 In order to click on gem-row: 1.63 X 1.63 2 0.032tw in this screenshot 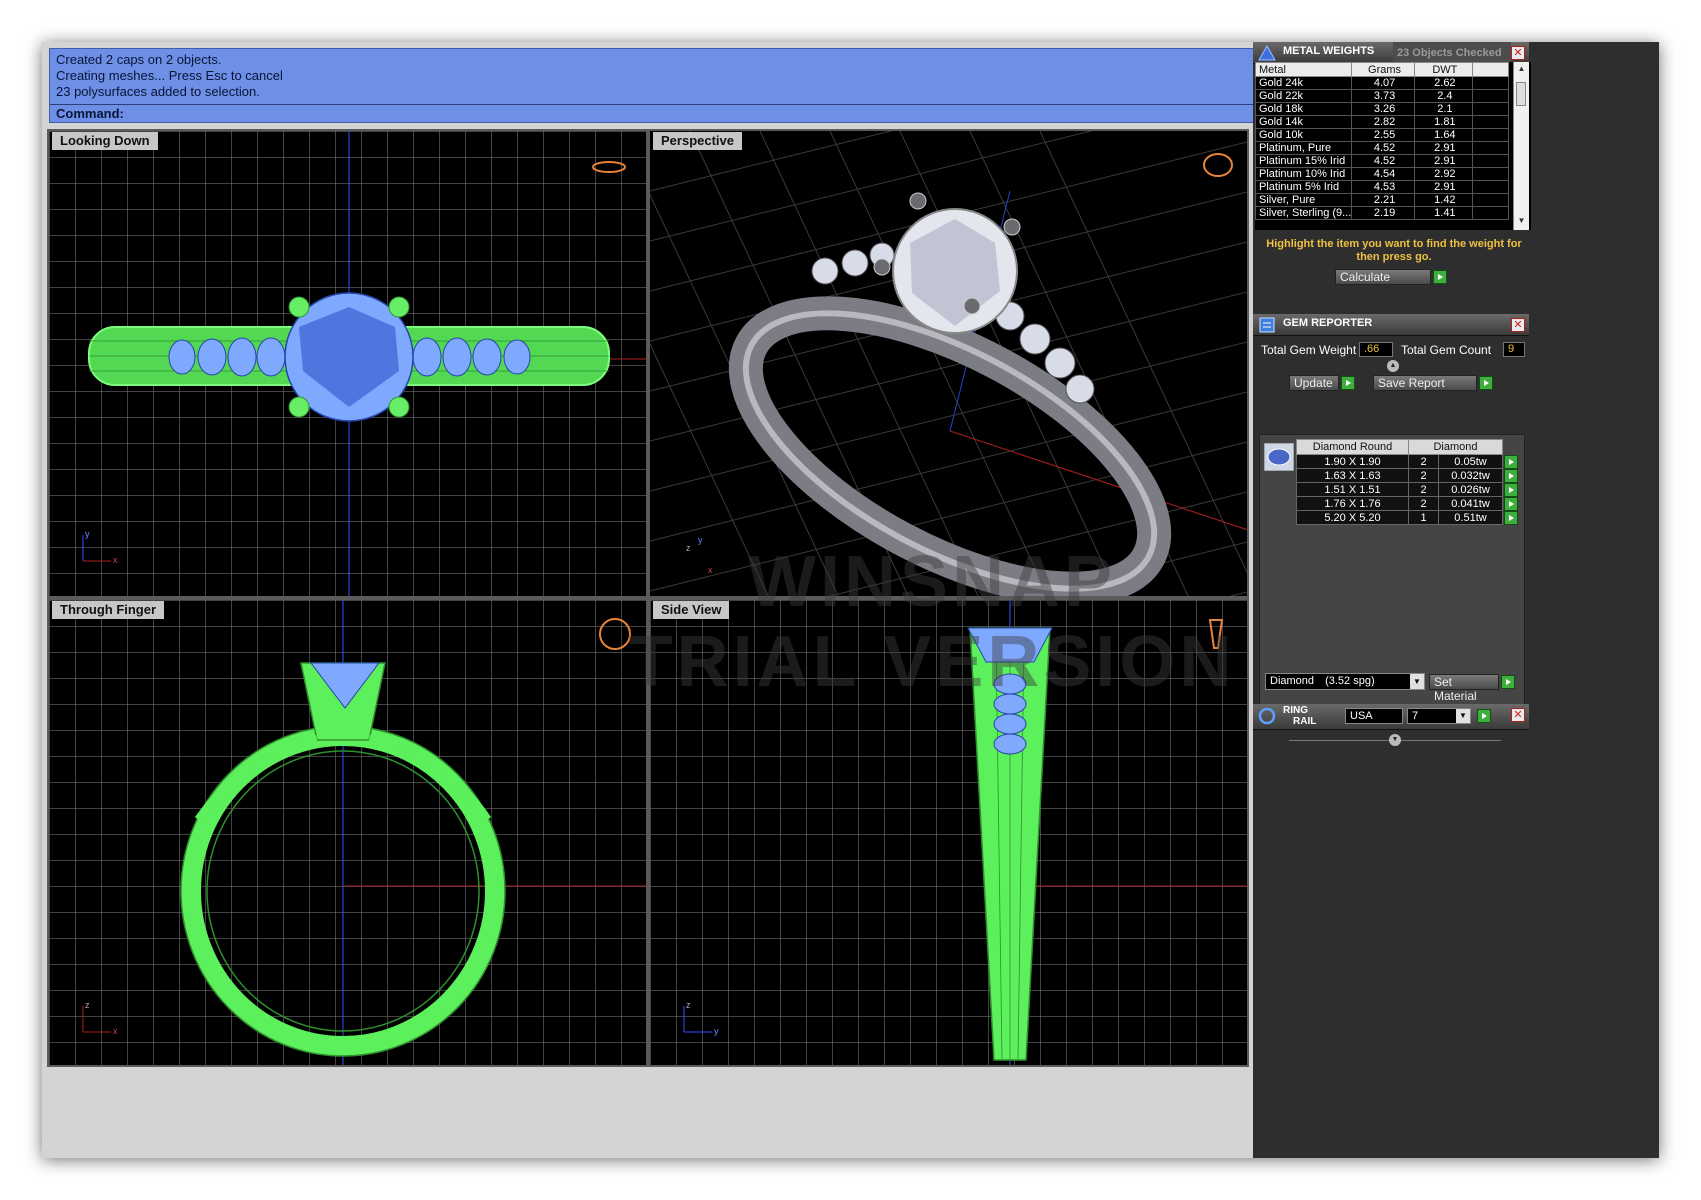, I will do `click(1407, 475)`.